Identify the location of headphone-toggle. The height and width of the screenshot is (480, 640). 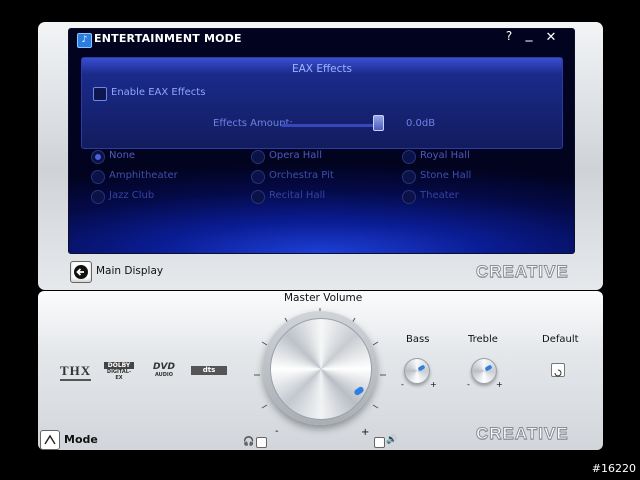
(261, 442).